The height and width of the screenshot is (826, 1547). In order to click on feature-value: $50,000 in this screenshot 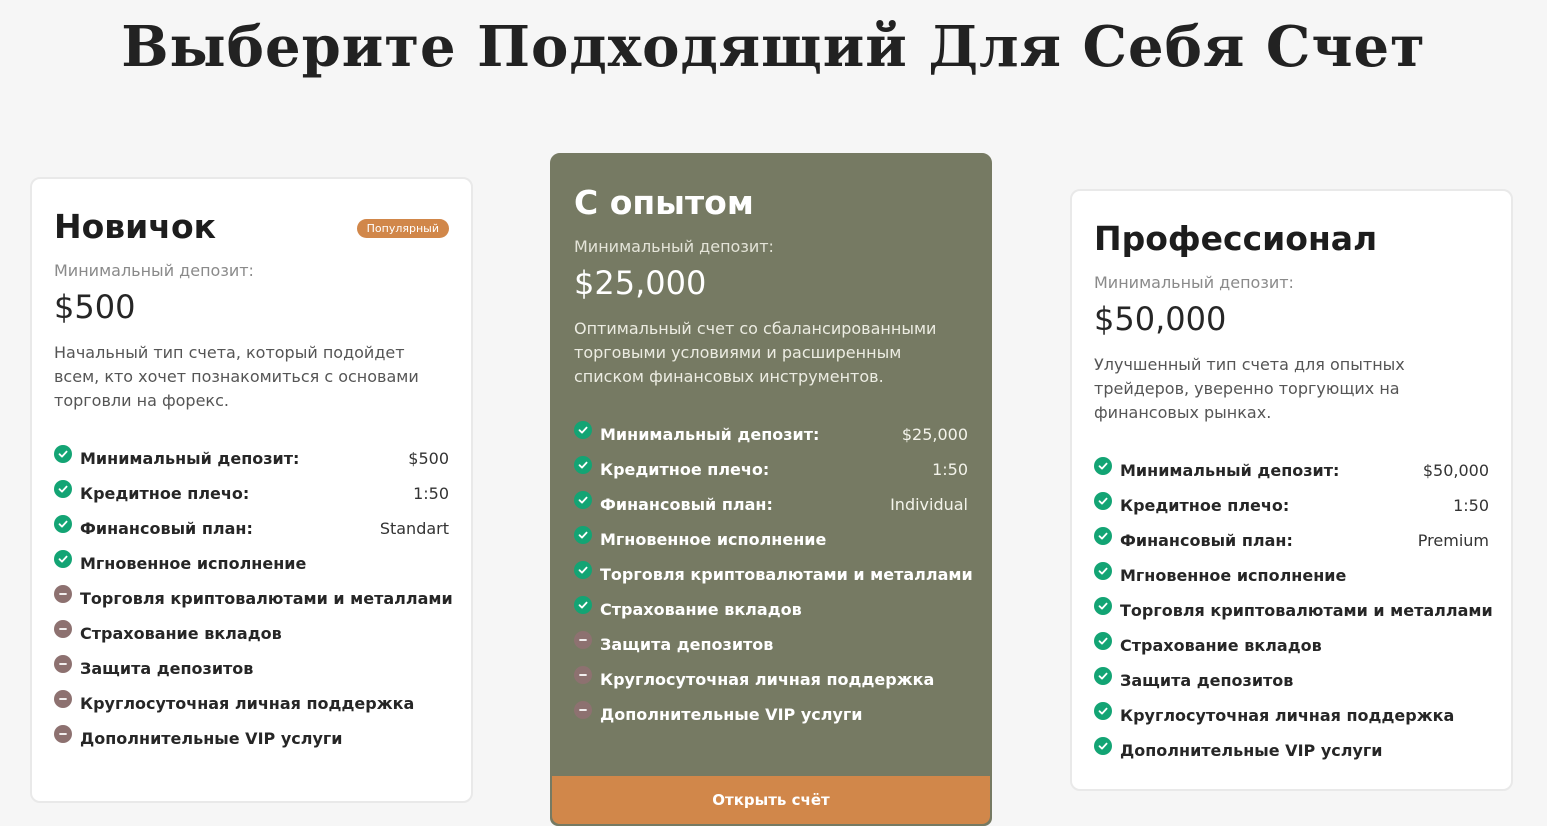, I will do `click(1455, 470)`.